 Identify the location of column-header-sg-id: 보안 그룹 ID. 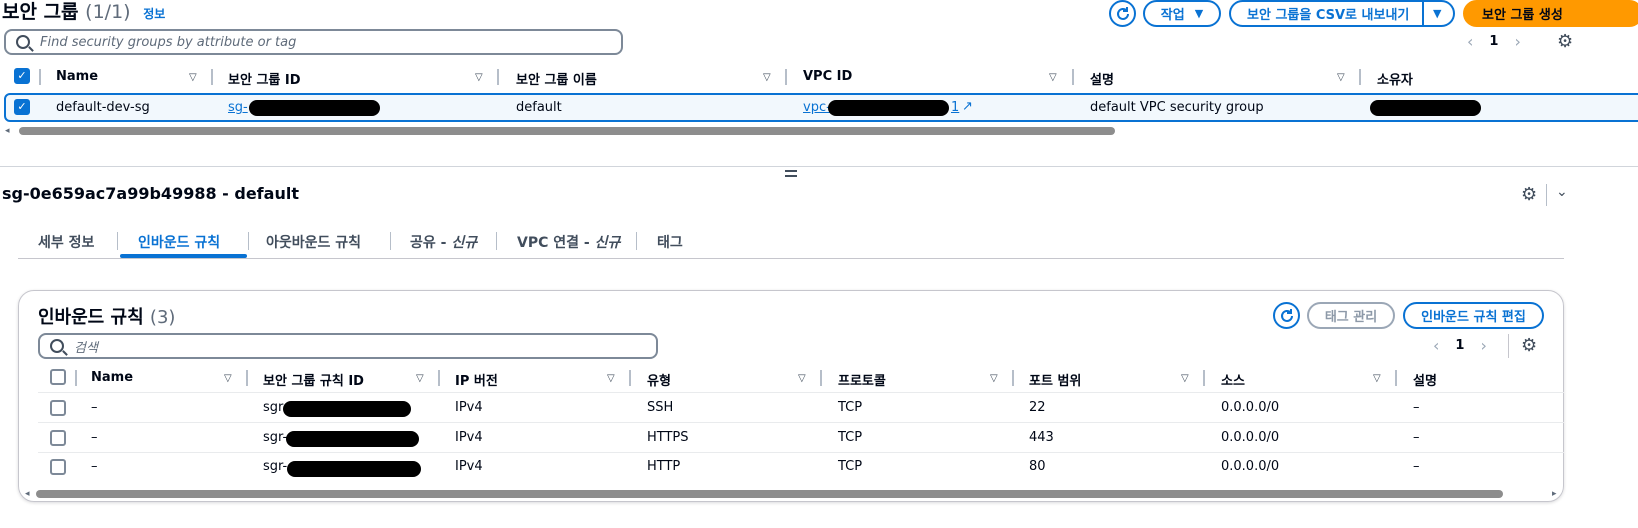
(264, 78).